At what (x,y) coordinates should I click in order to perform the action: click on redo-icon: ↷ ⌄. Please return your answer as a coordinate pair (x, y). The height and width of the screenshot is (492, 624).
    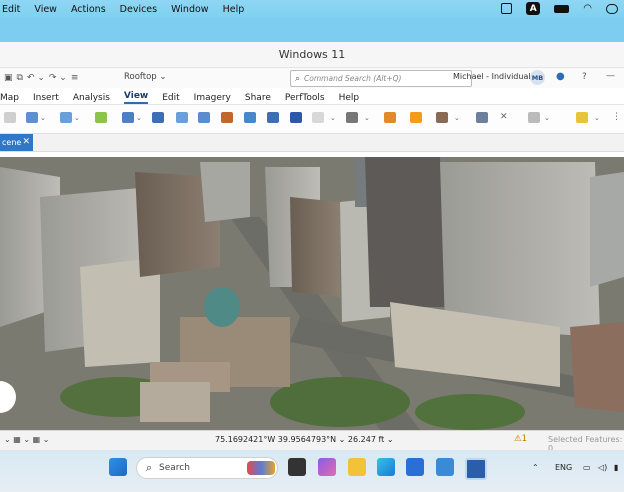
    Looking at the image, I should click on (58, 78).